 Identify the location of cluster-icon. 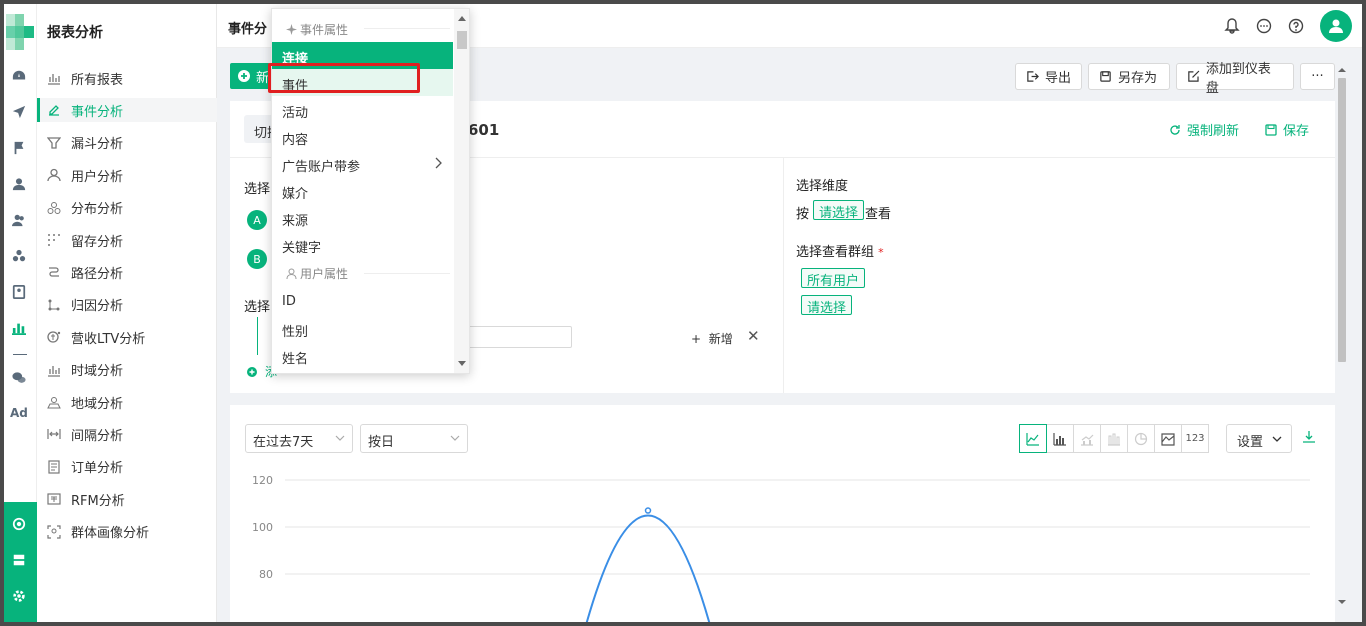
(19, 256).